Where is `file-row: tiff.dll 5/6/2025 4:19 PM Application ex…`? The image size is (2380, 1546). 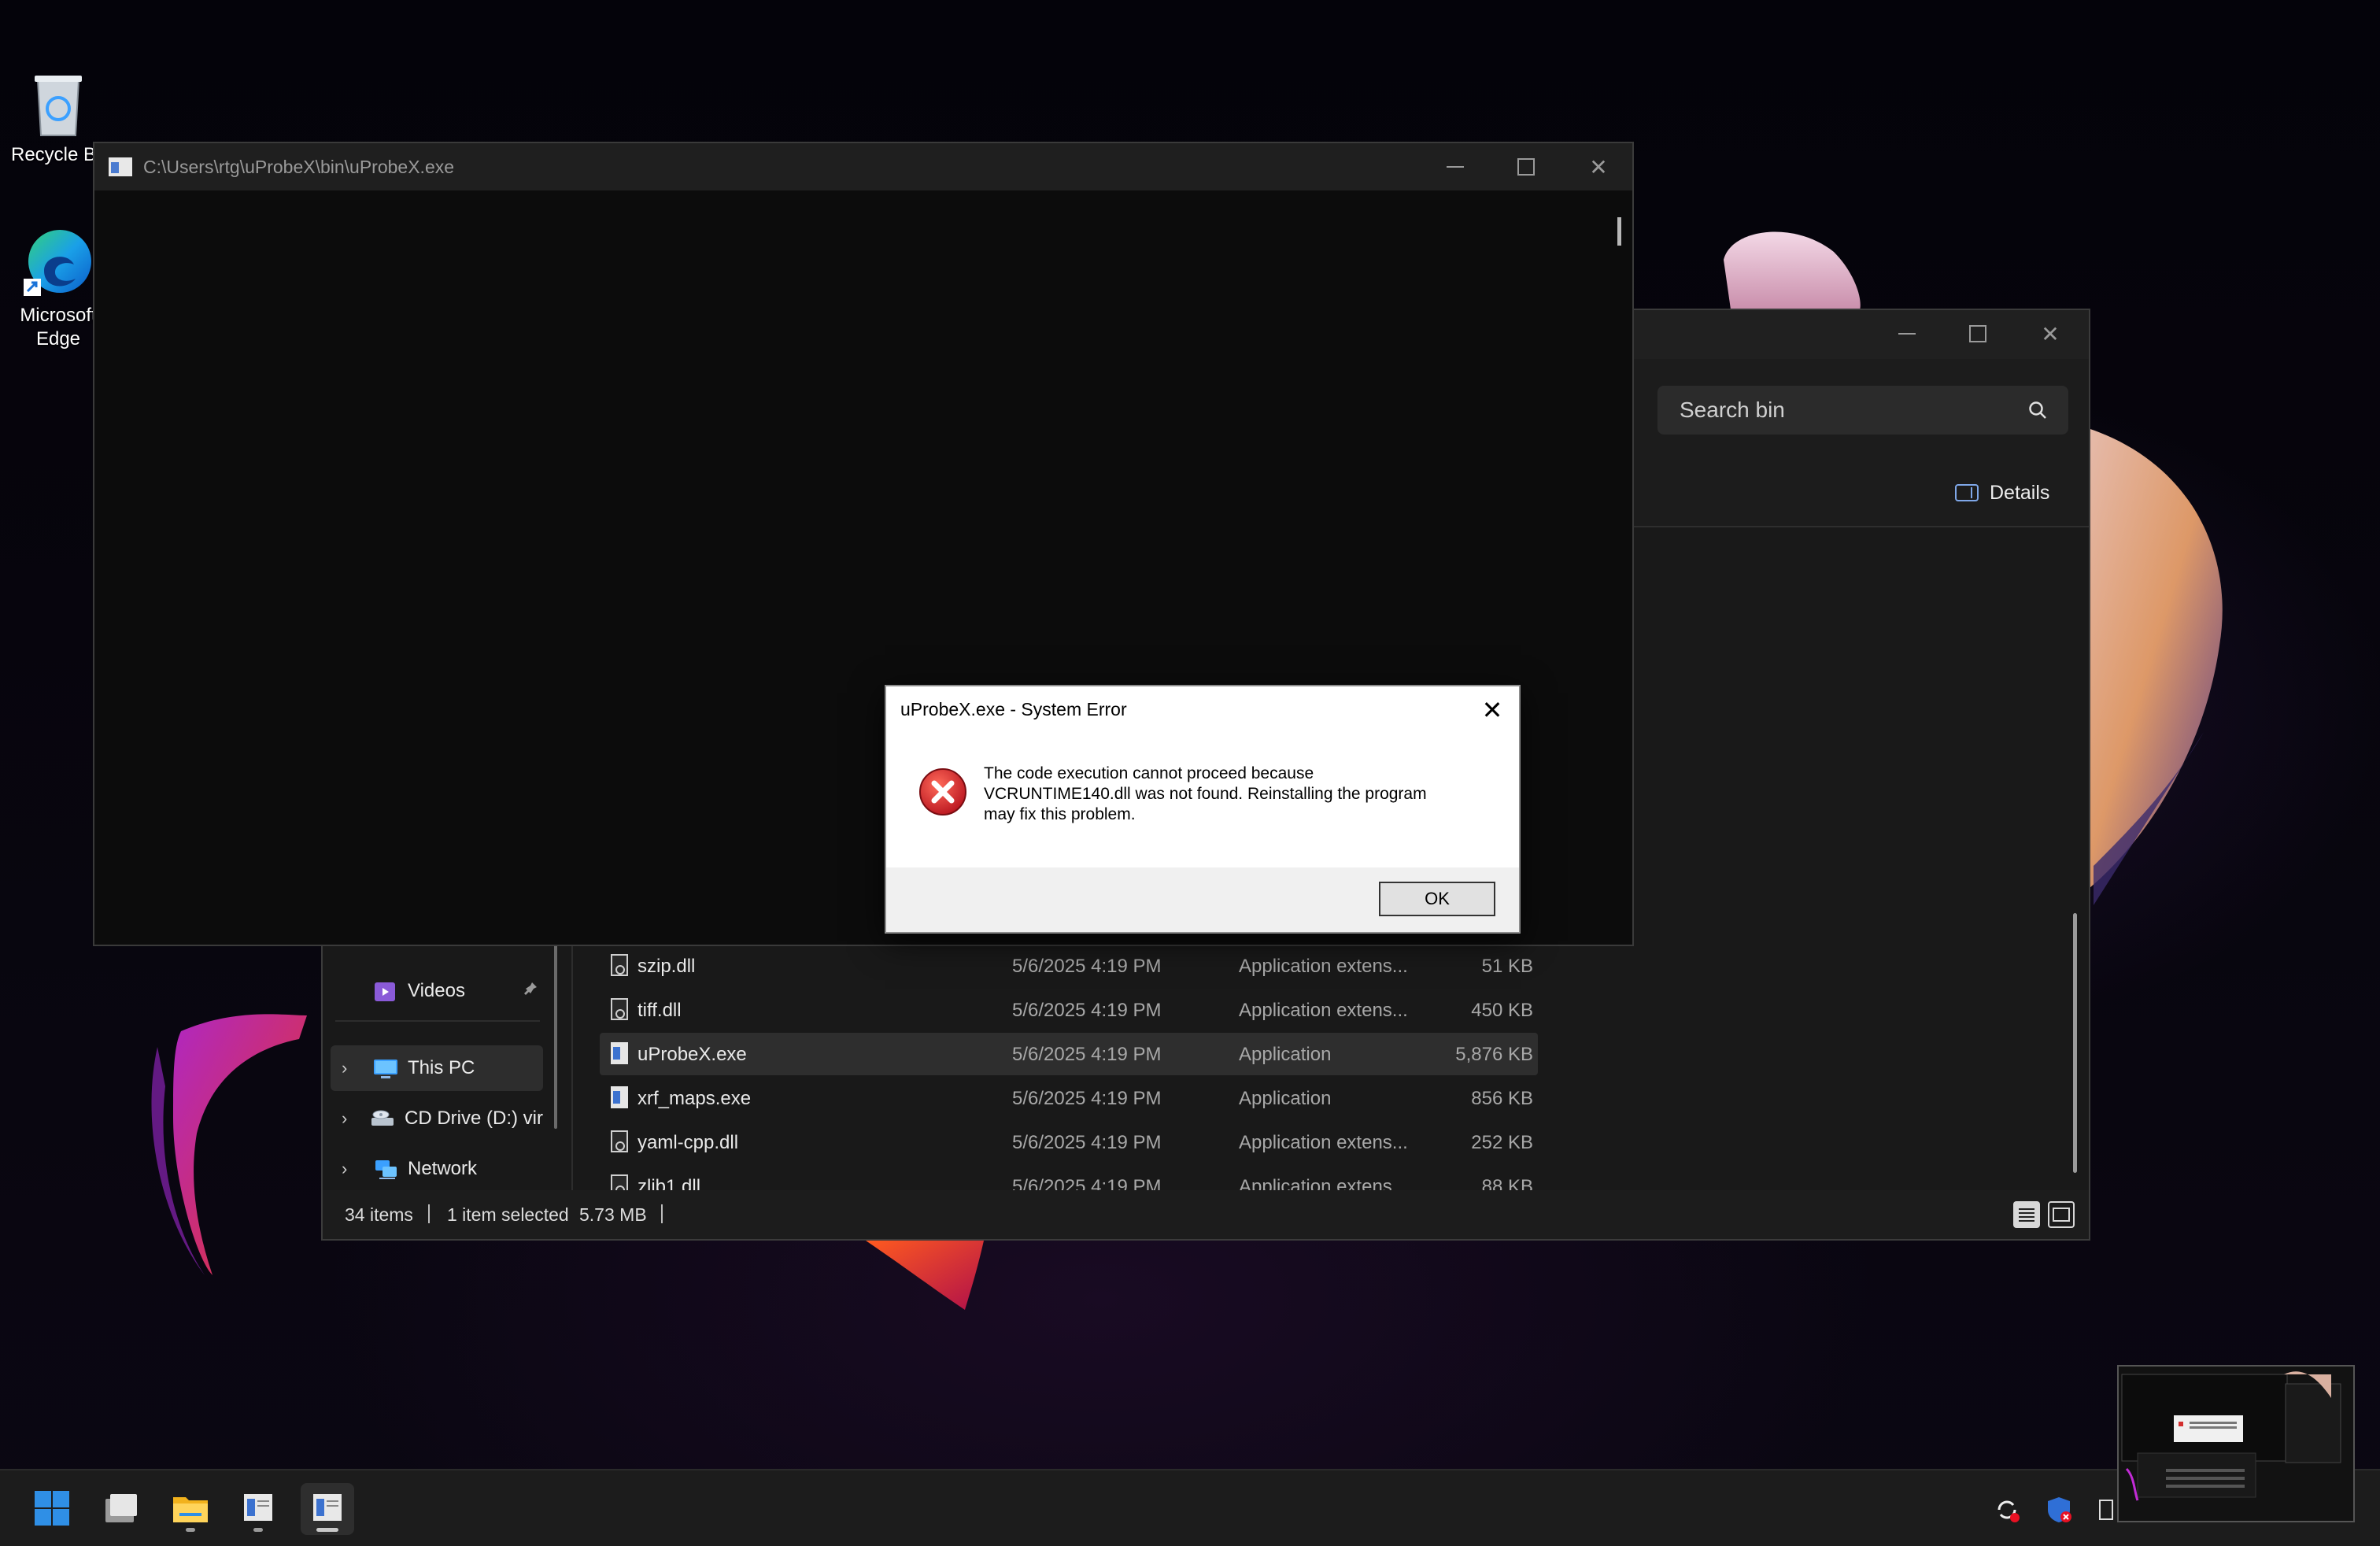
file-row: tiff.dll 5/6/2025 4:19 PM Application ex… is located at coordinates (1069, 1010).